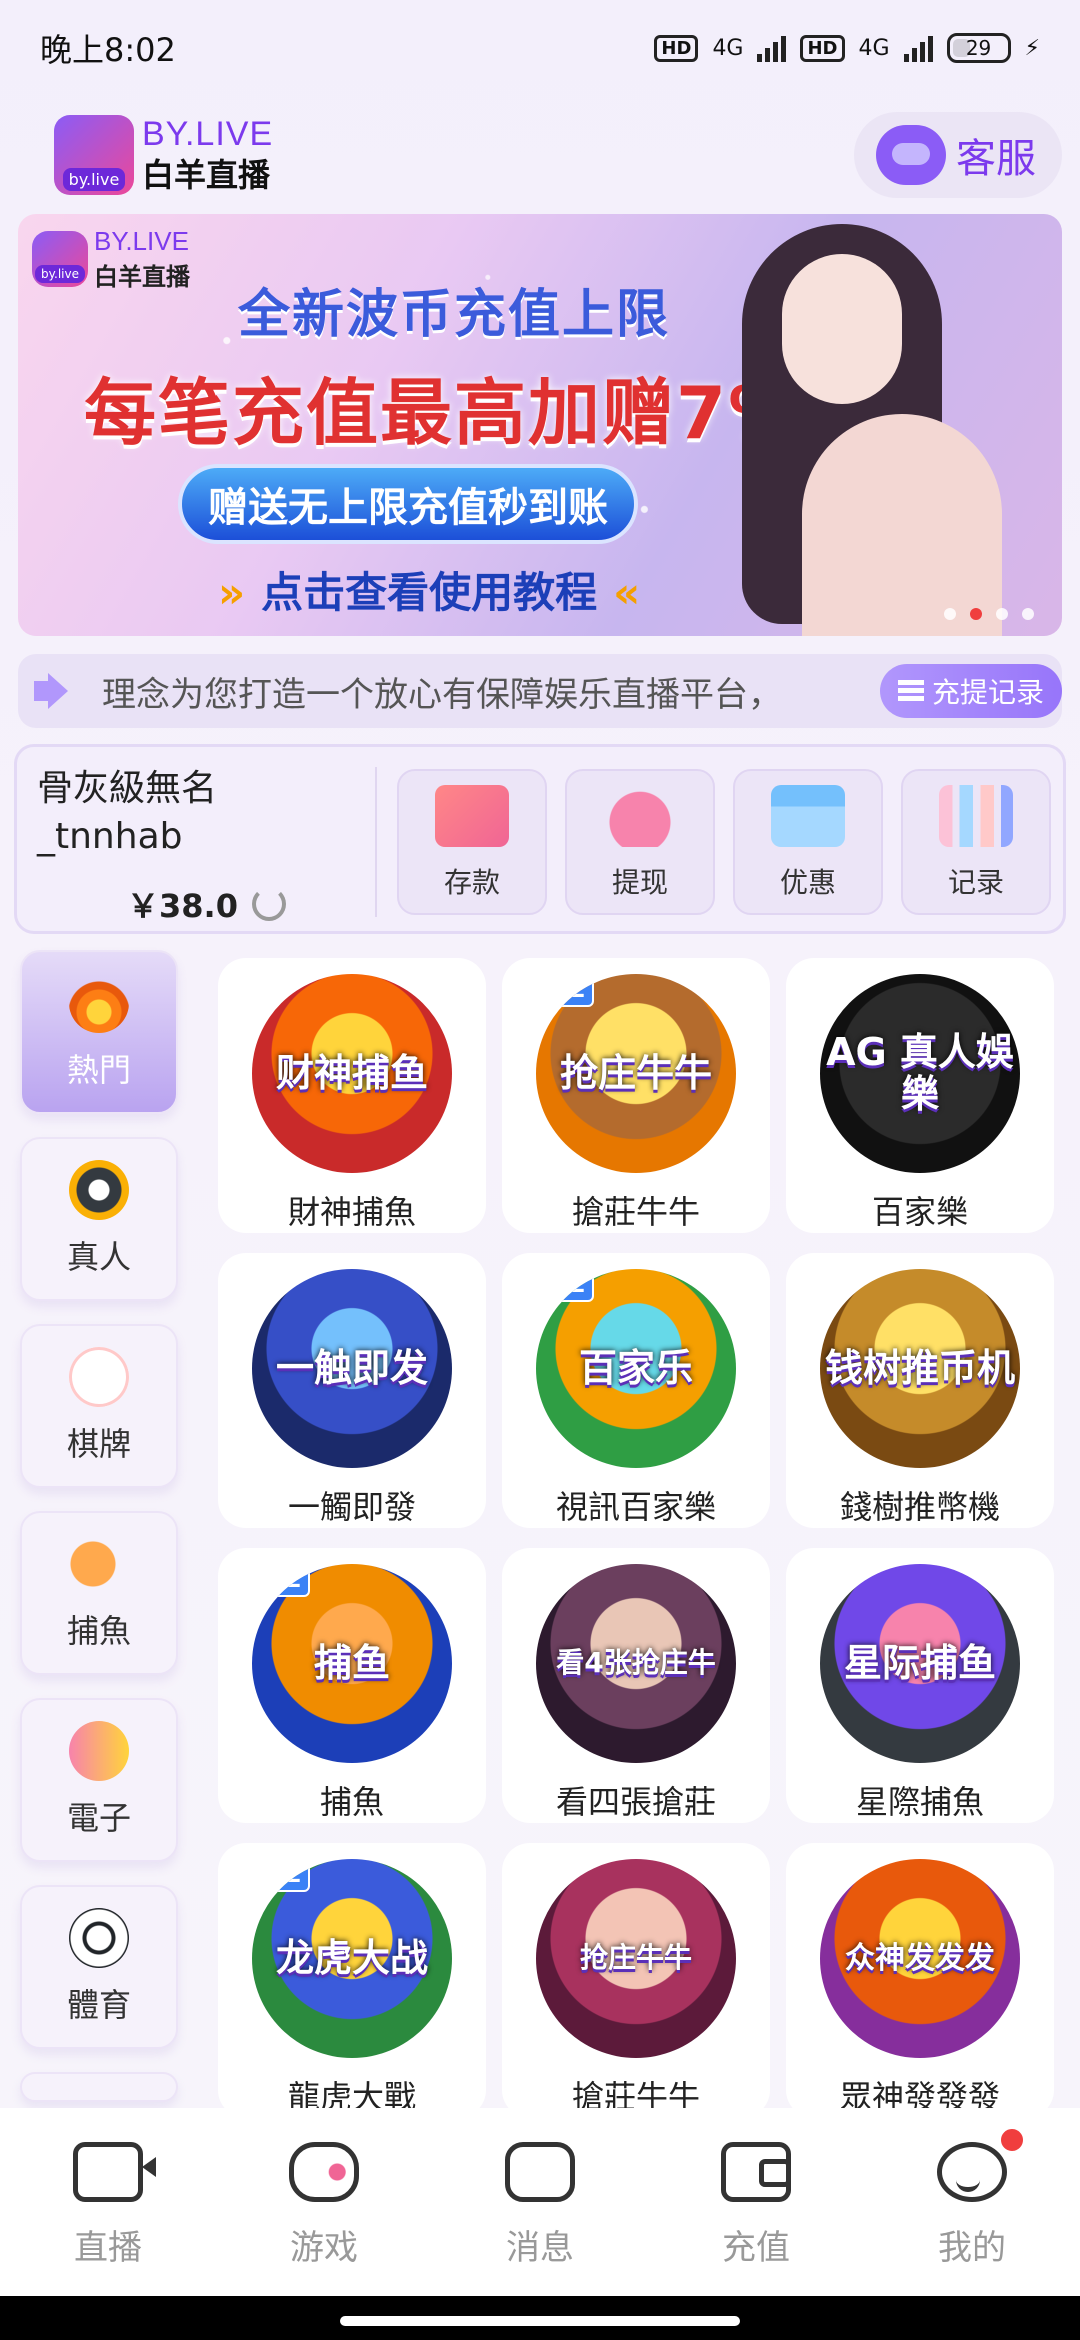 This screenshot has height=2340, width=1080. Describe the element at coordinates (636, 1685) in the screenshot. I see `game-card: 看4张抢庄牛 看四張搶莊` at that location.